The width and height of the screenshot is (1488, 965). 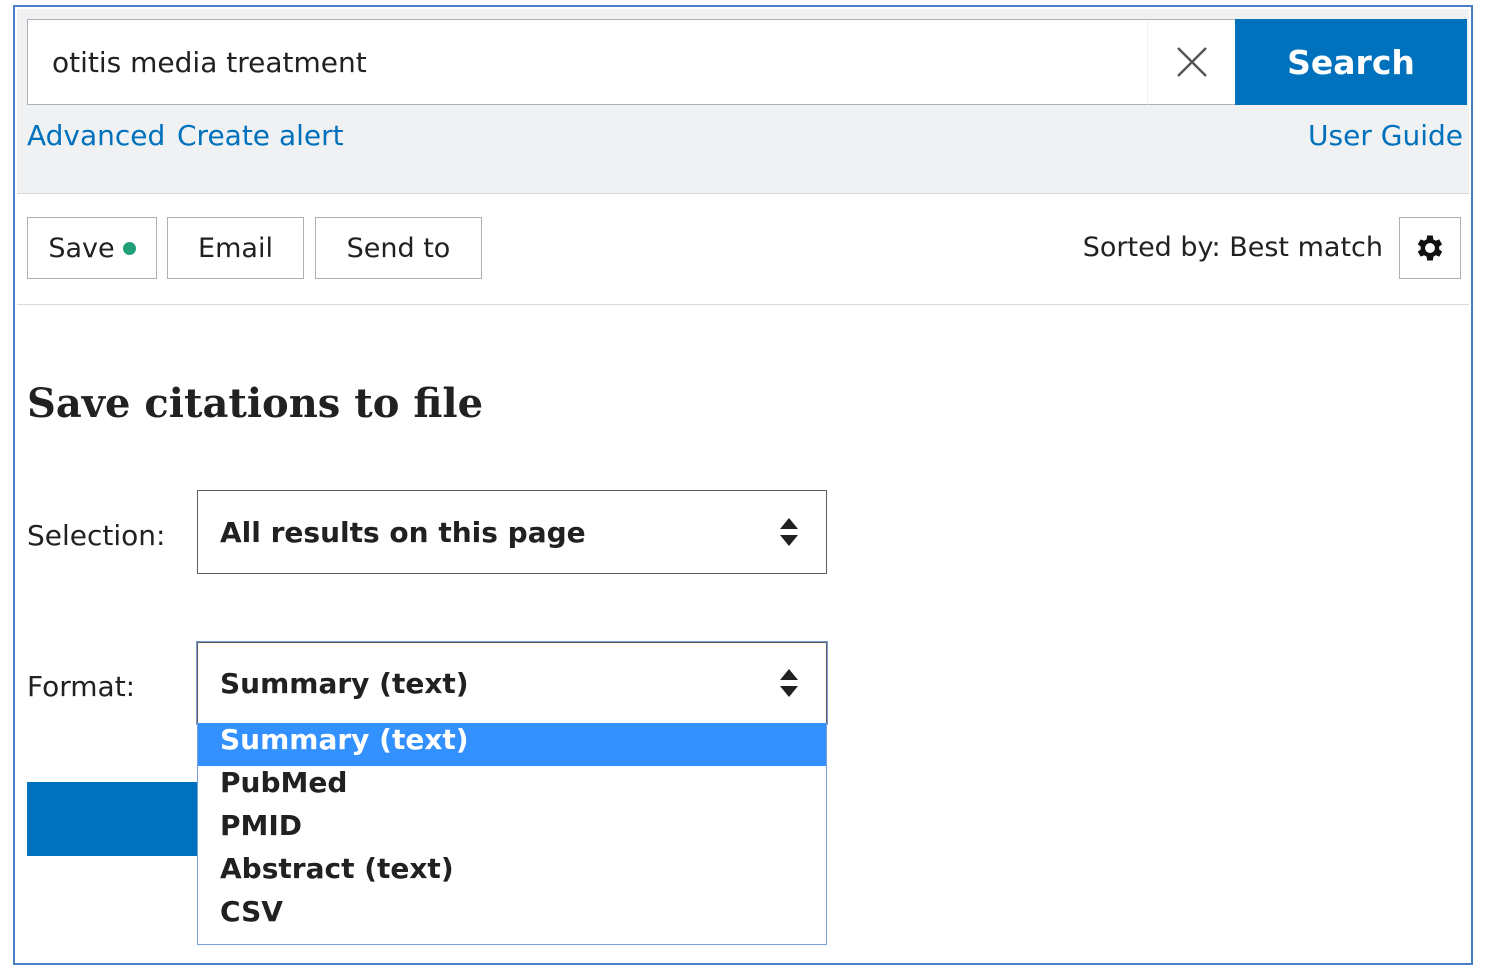 I want to click on save-active-dot, so click(x=129, y=248).